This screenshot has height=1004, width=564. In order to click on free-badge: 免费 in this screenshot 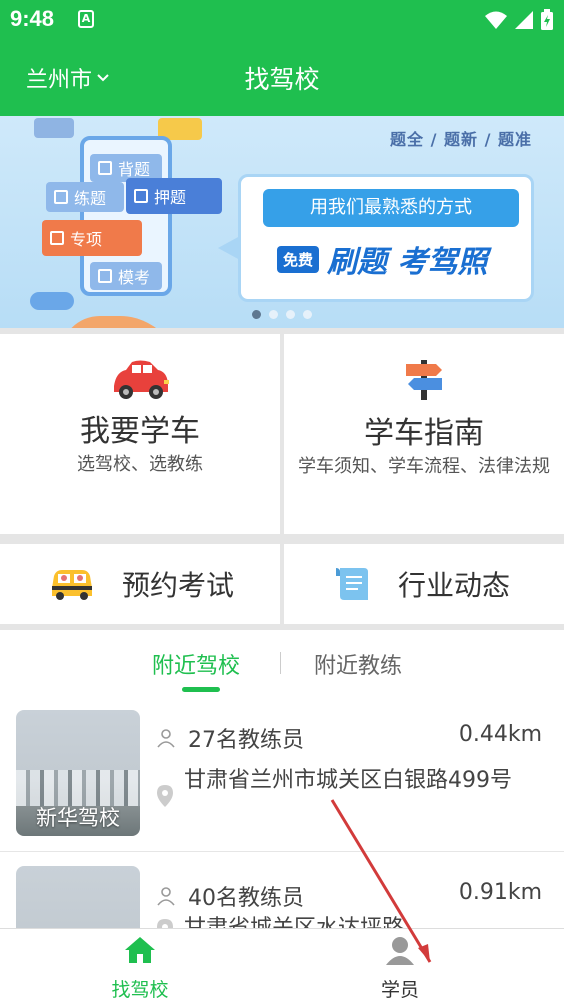, I will do `click(298, 259)`.